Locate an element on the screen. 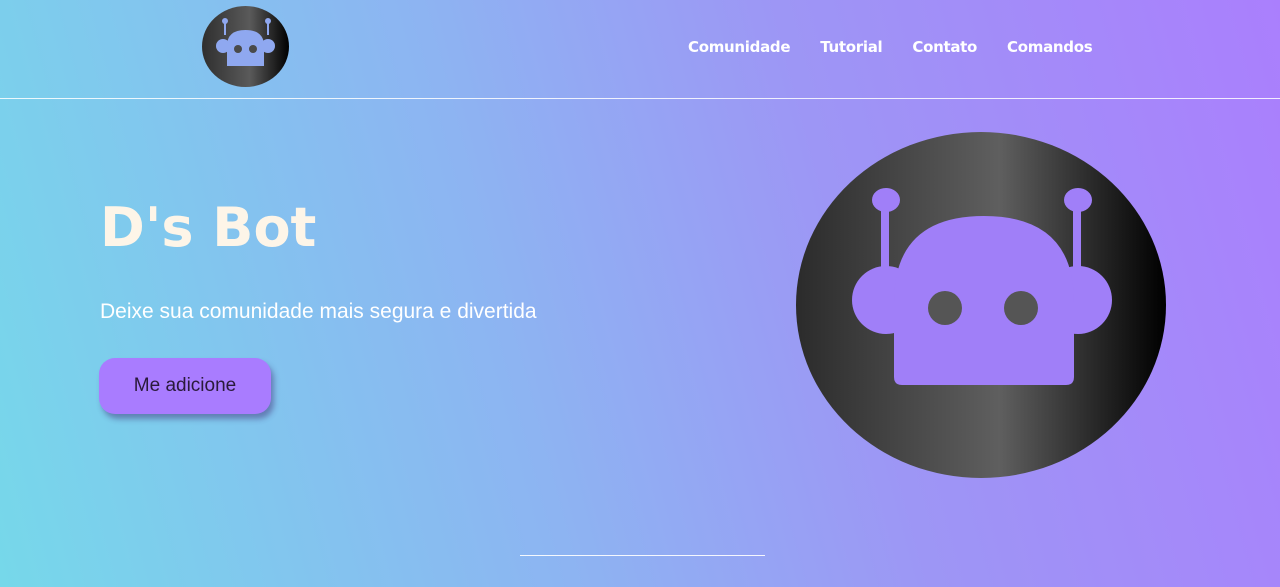 The width and height of the screenshot is (1280, 587). main-nav: Comunidade Tutorial Contato Comandos is located at coordinates (890, 47).